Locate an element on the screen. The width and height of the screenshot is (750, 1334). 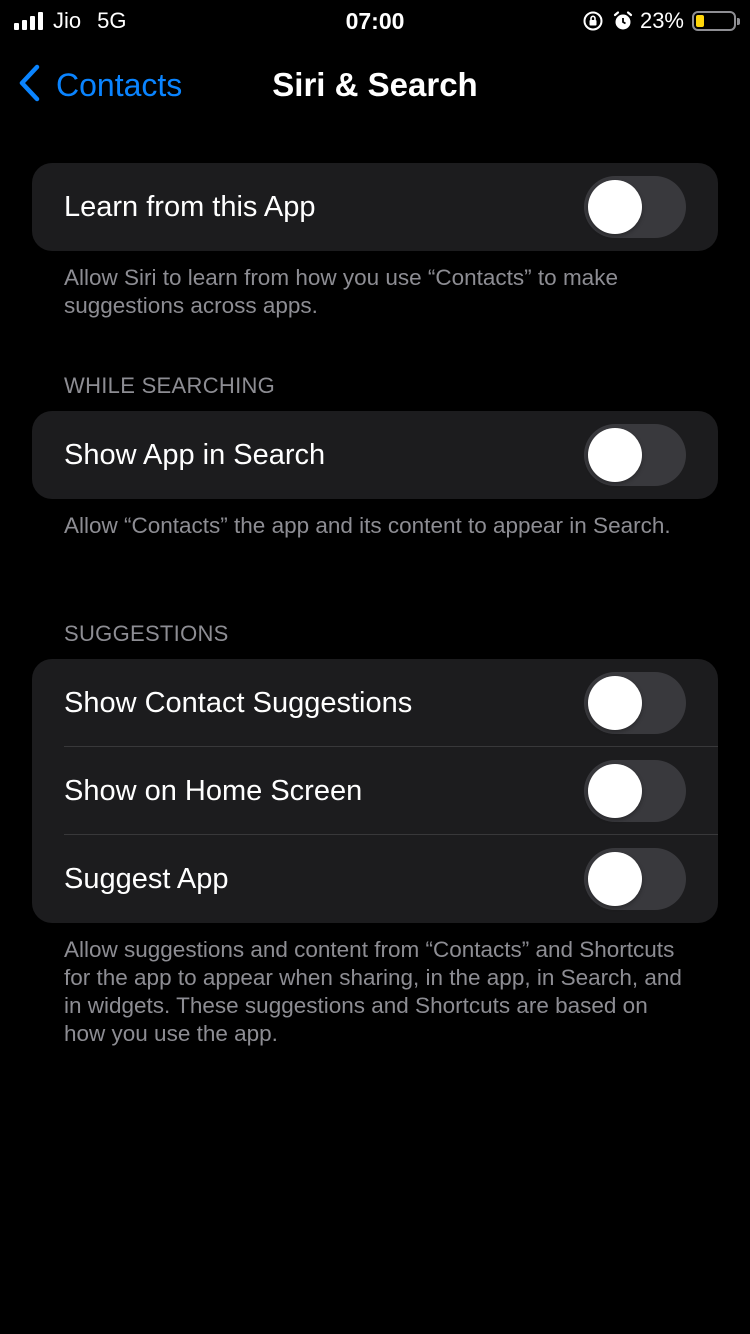
learn-from-app-toggle is located at coordinates (635, 207).